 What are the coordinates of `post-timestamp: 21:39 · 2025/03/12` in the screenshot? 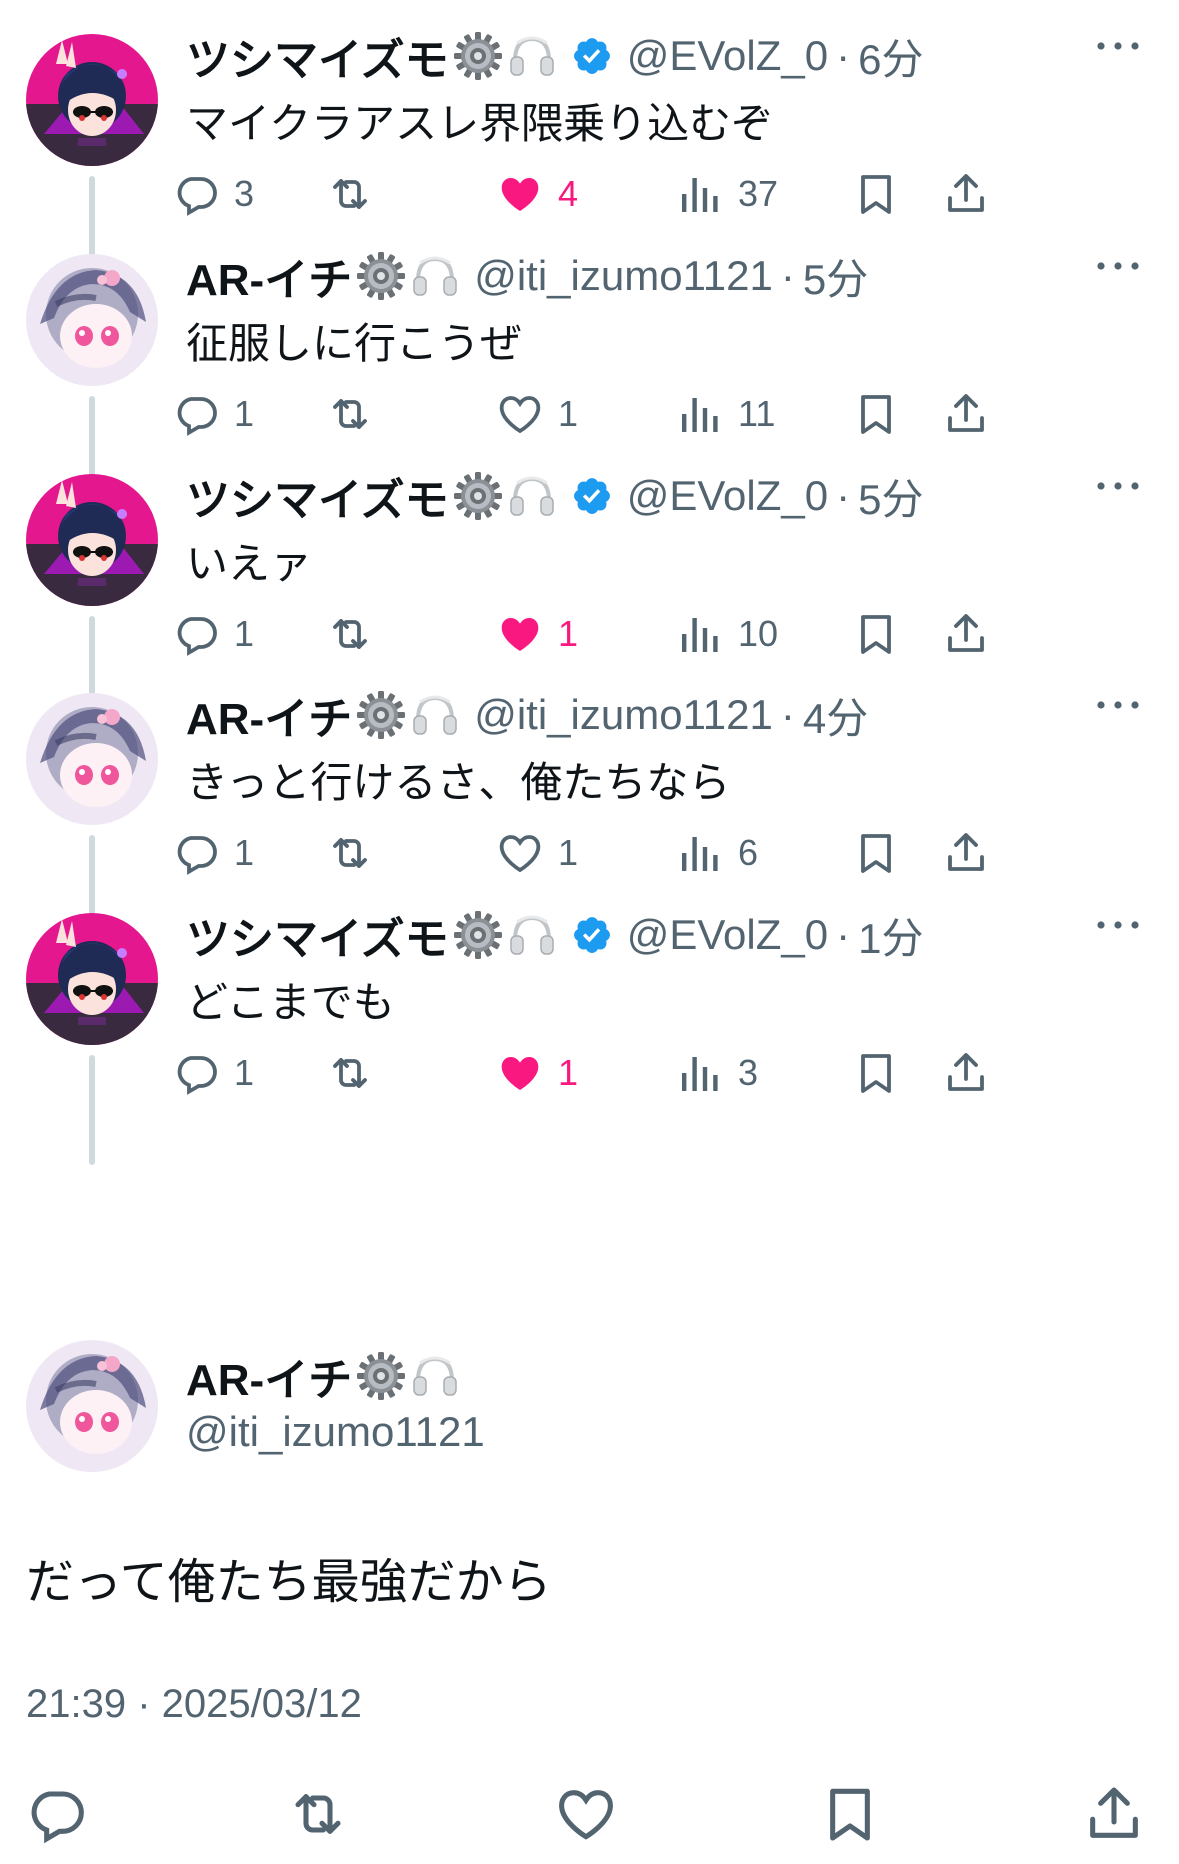 It's located at (194, 1704).